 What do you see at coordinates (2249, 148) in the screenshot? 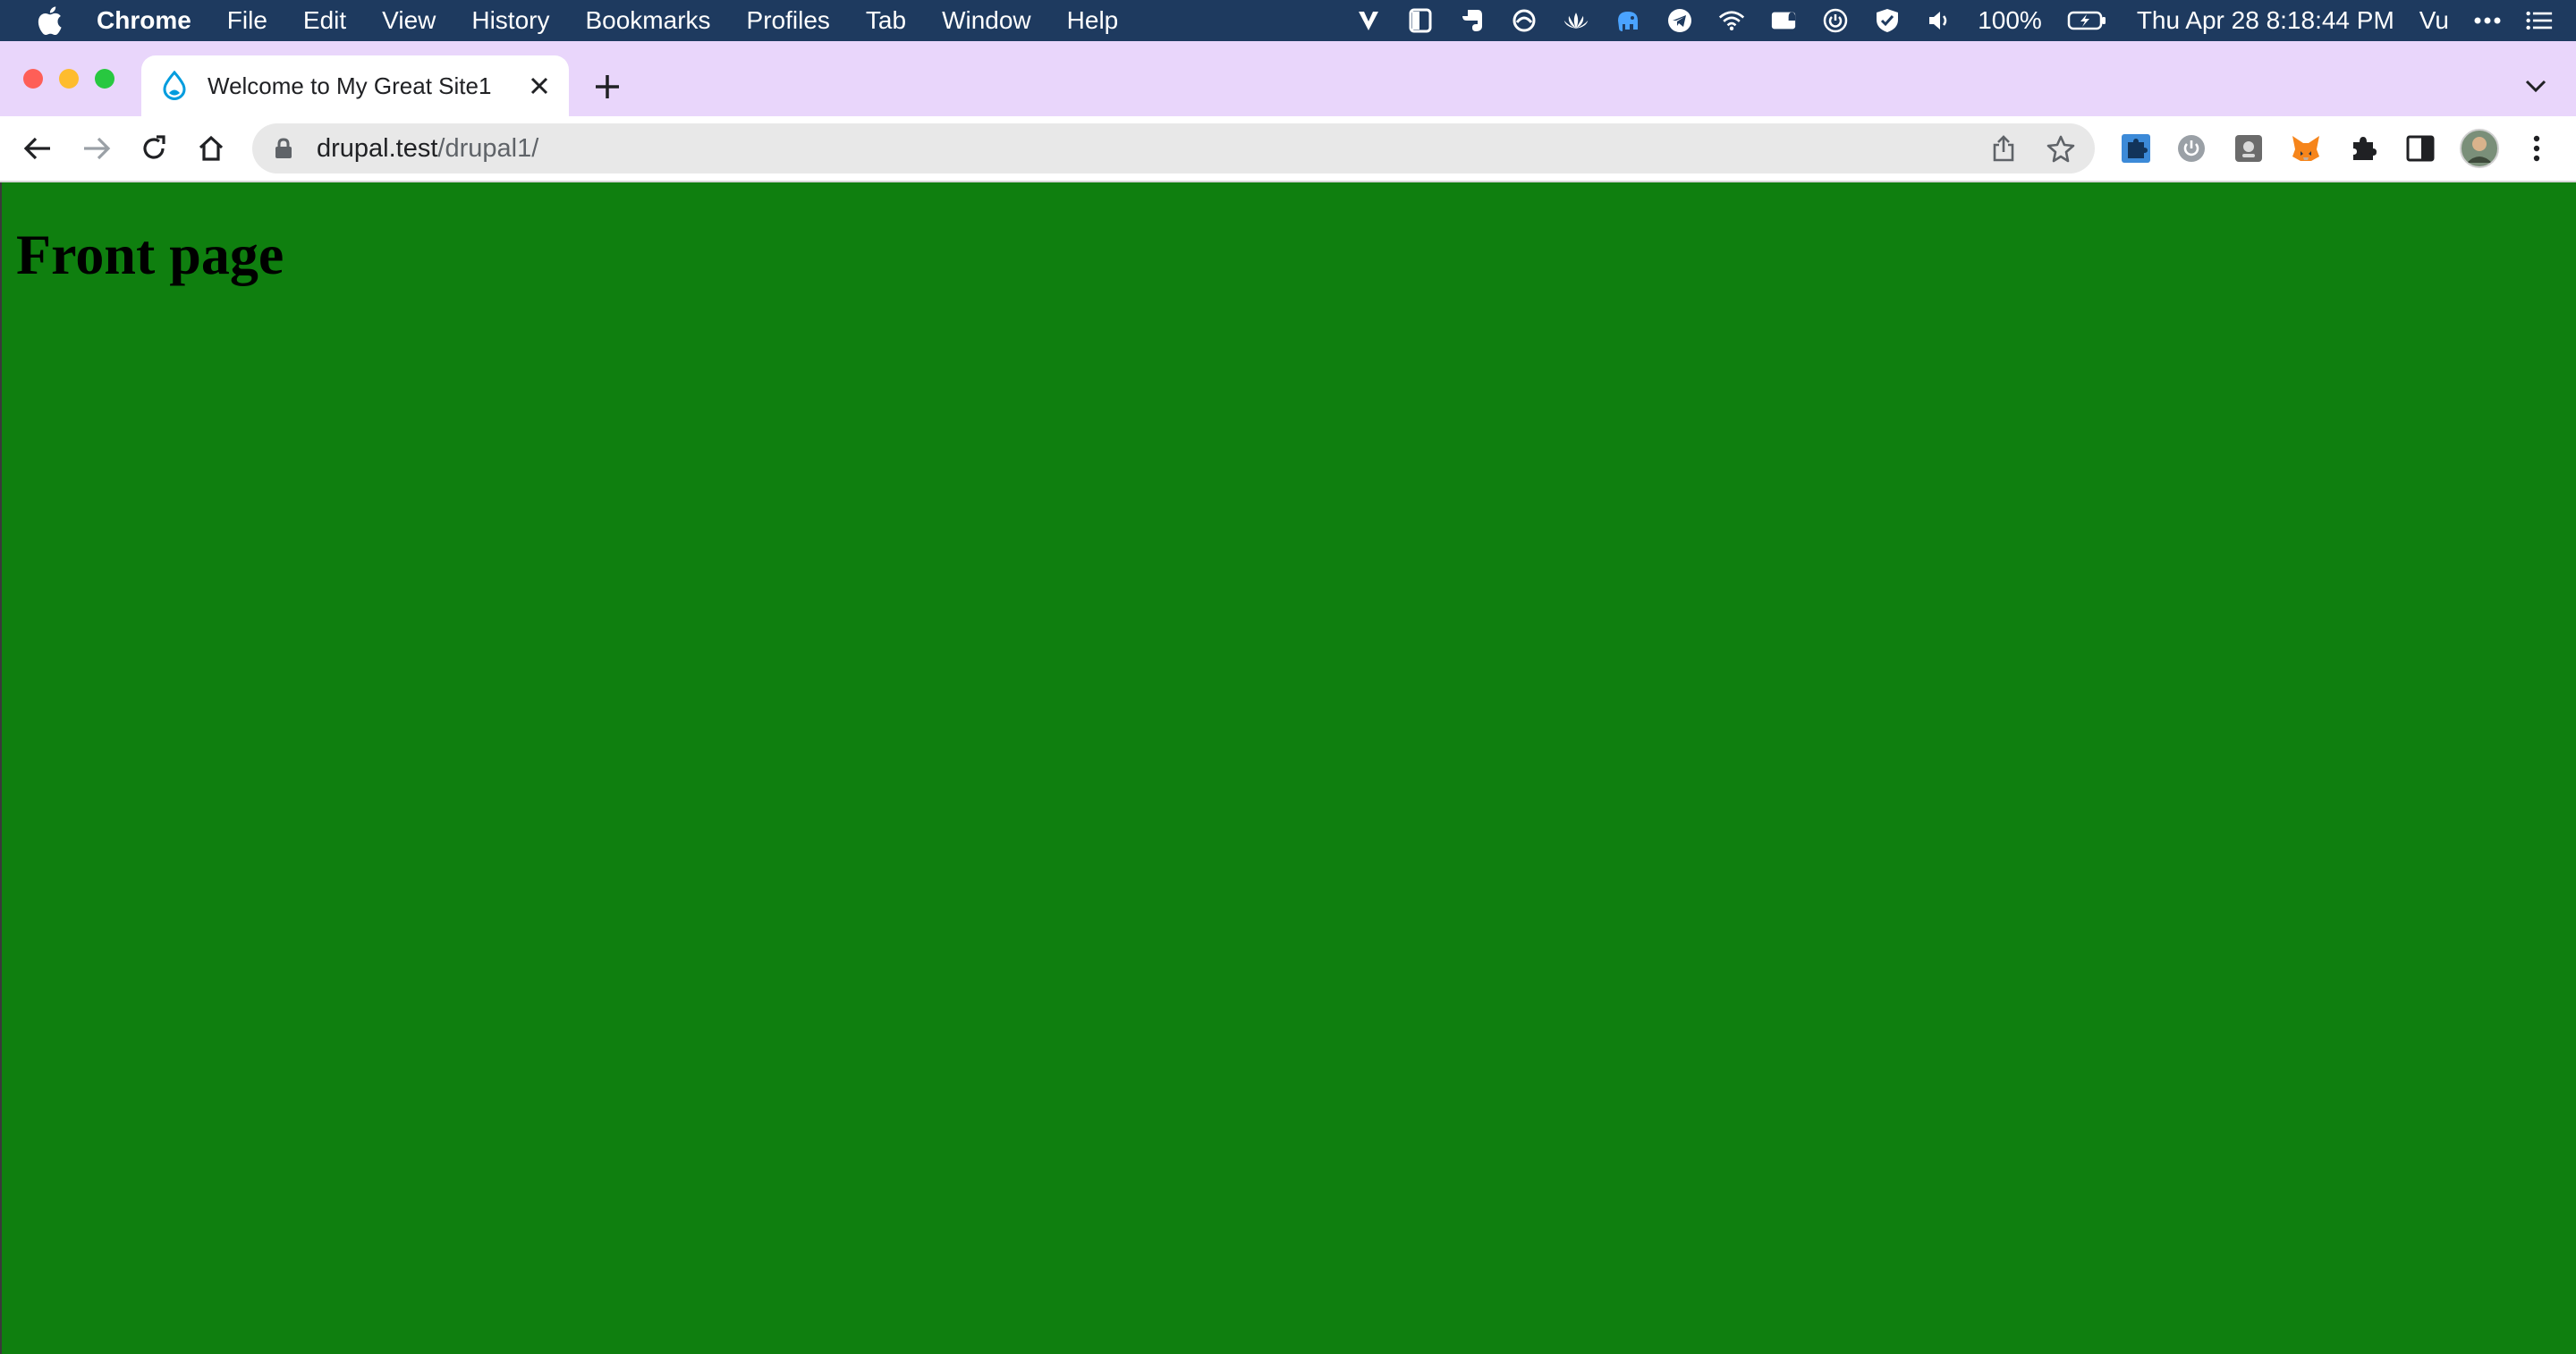
I see `extension-gray-box-icon` at bounding box center [2249, 148].